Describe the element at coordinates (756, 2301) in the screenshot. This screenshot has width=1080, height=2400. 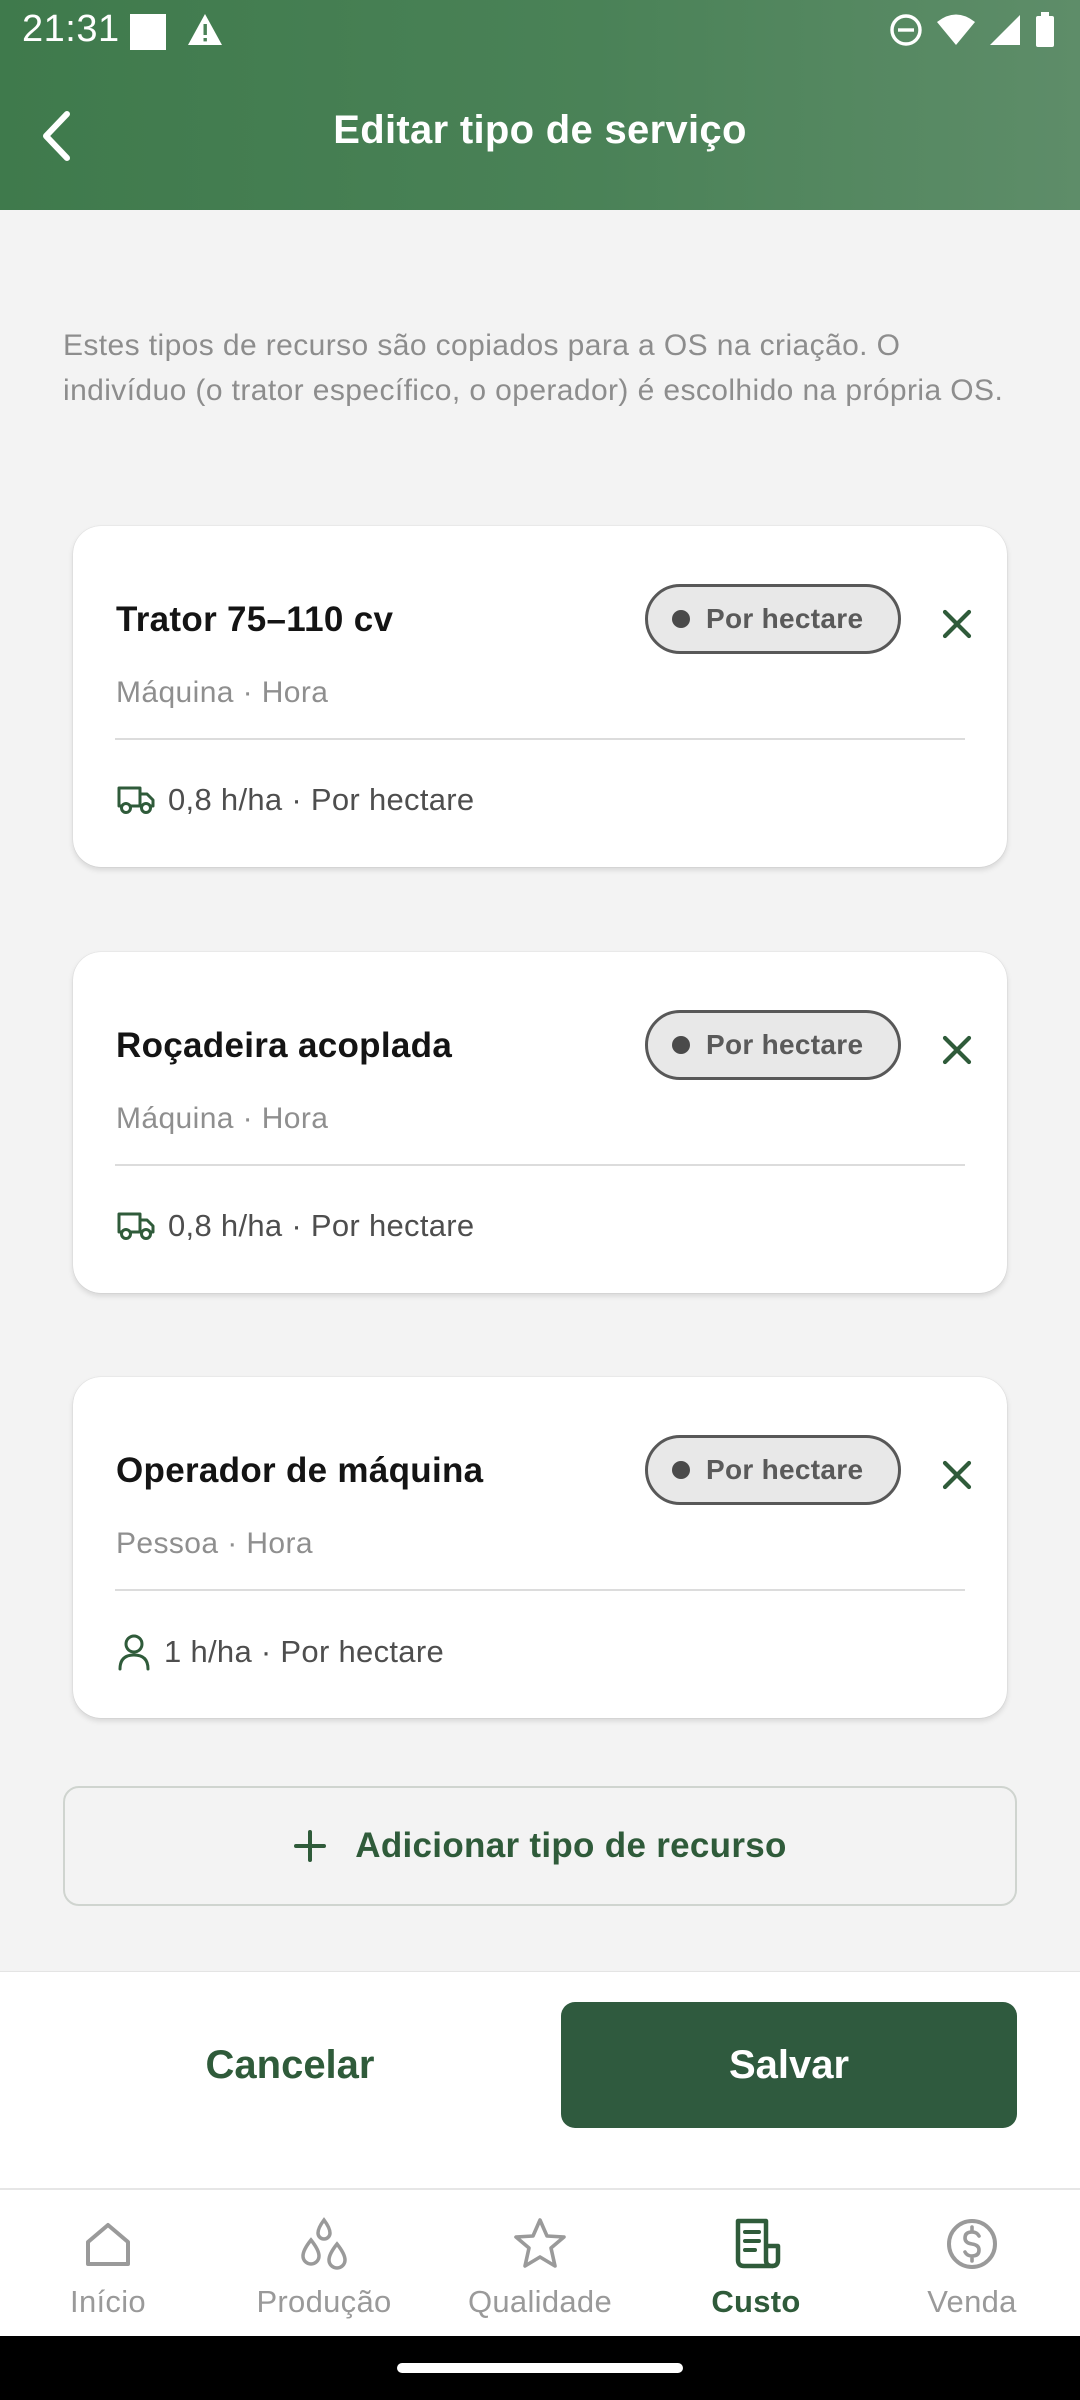
I see `nav-label: Custo` at that location.